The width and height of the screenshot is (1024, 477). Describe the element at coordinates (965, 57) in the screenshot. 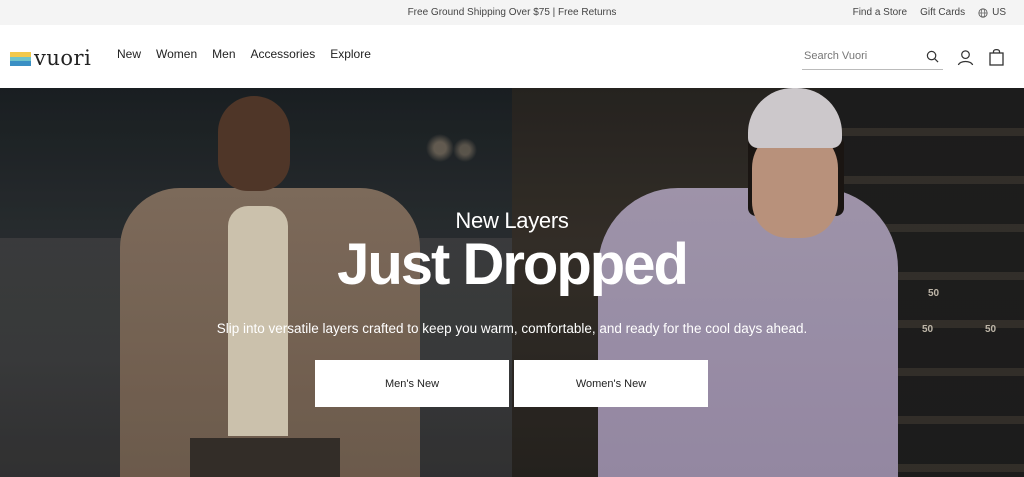

I see `account-icon` at that location.